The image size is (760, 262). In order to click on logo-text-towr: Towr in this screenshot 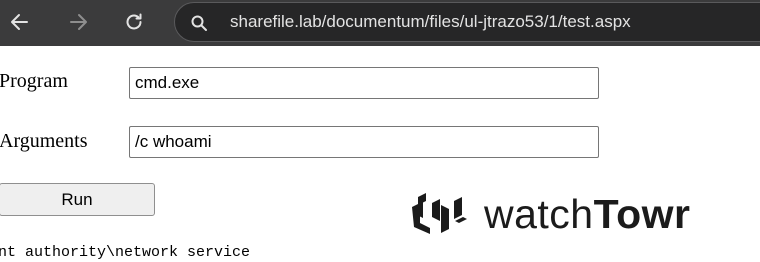, I will do `click(642, 213)`.